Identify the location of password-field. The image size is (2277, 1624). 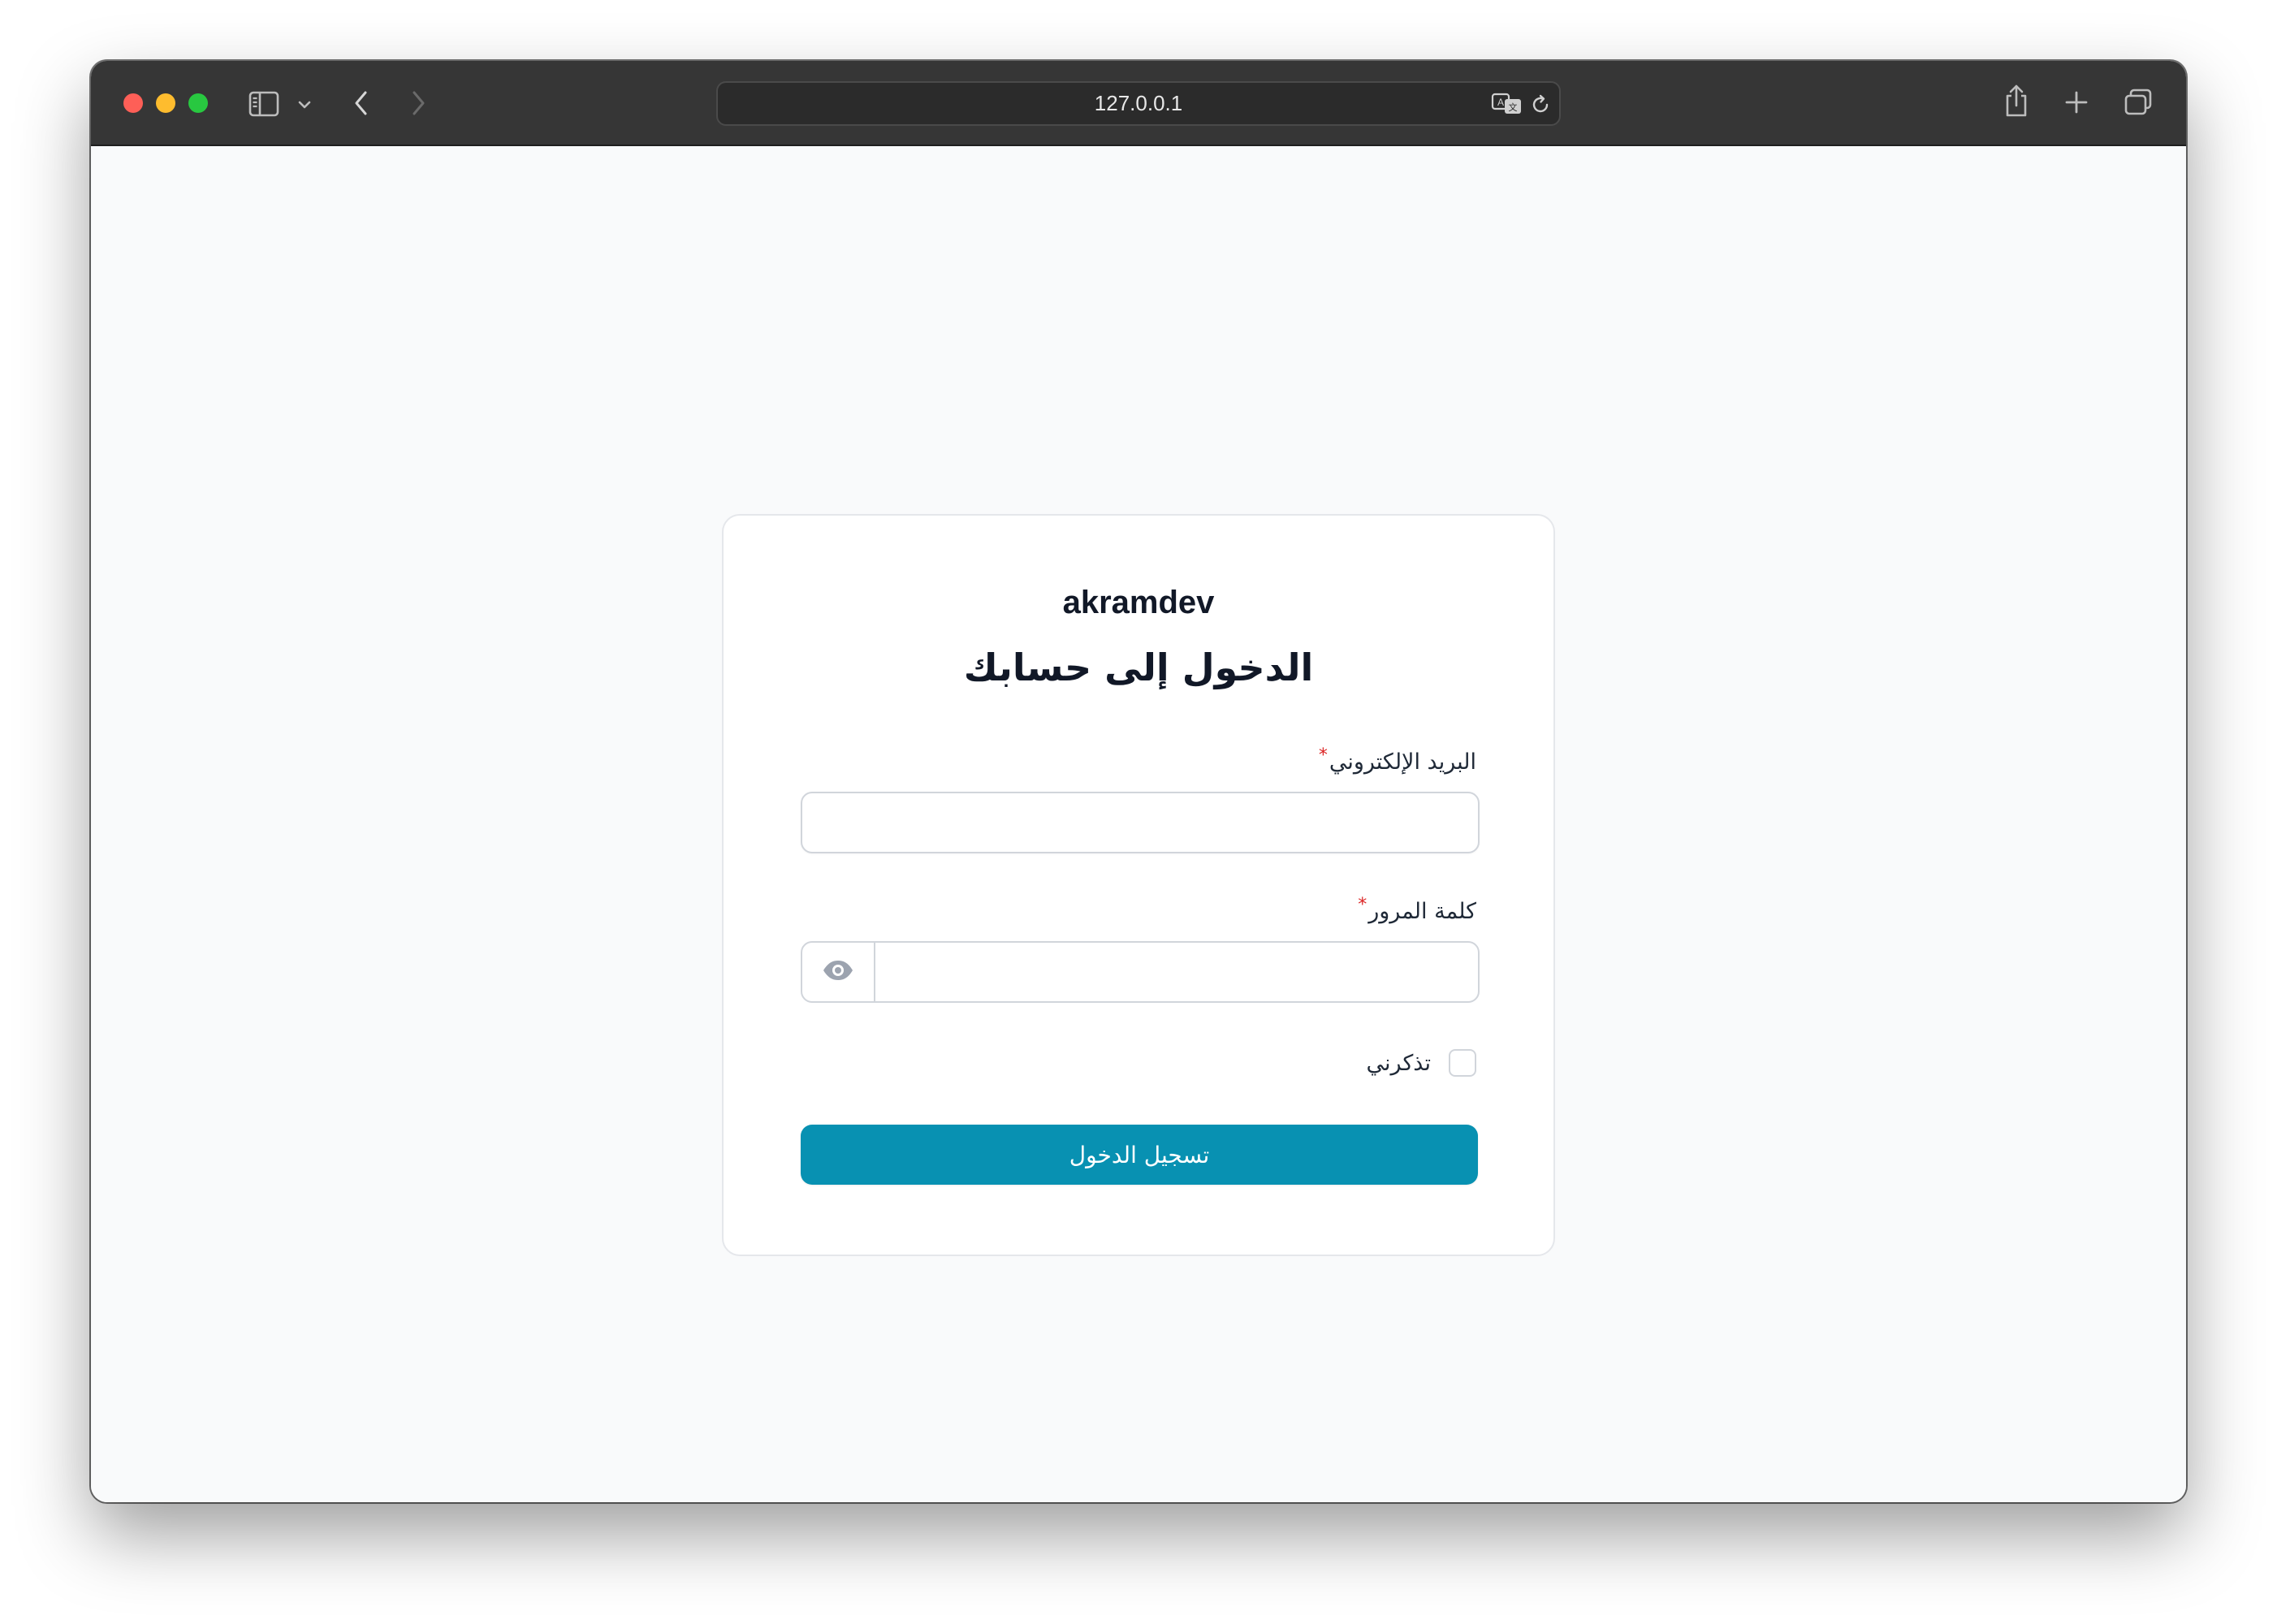
(1140, 972).